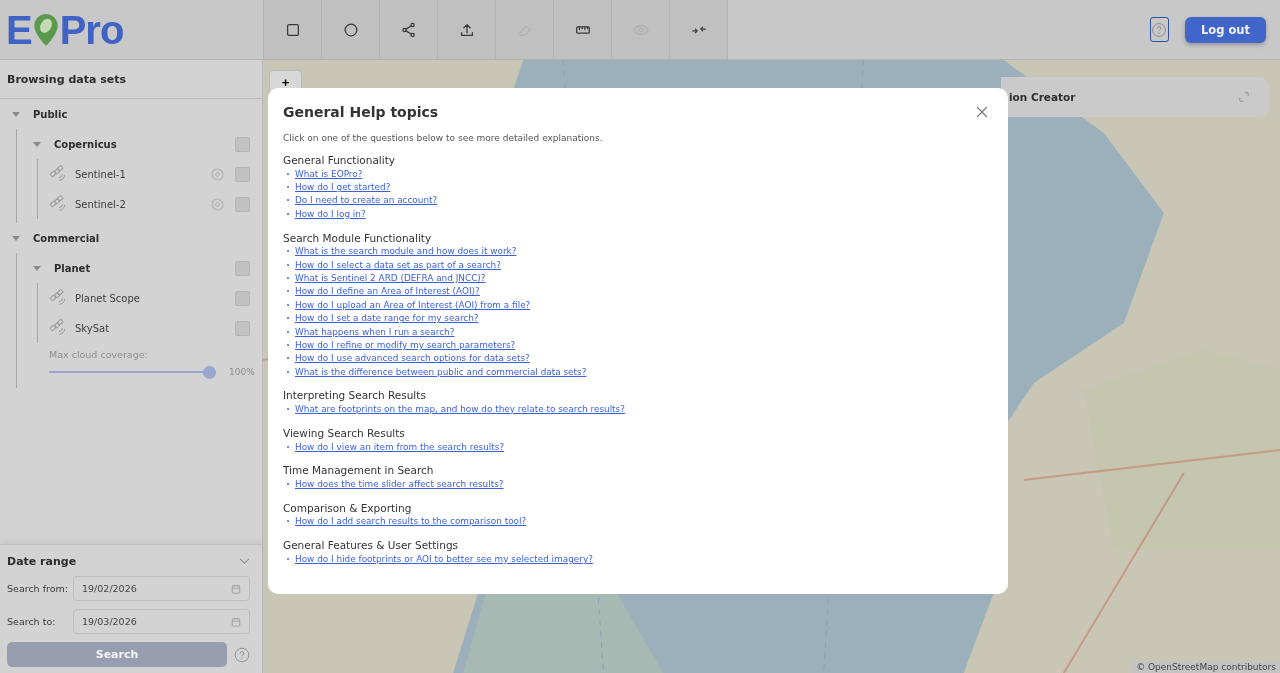  I want to click on provider-label: Copernicus, so click(85, 144).